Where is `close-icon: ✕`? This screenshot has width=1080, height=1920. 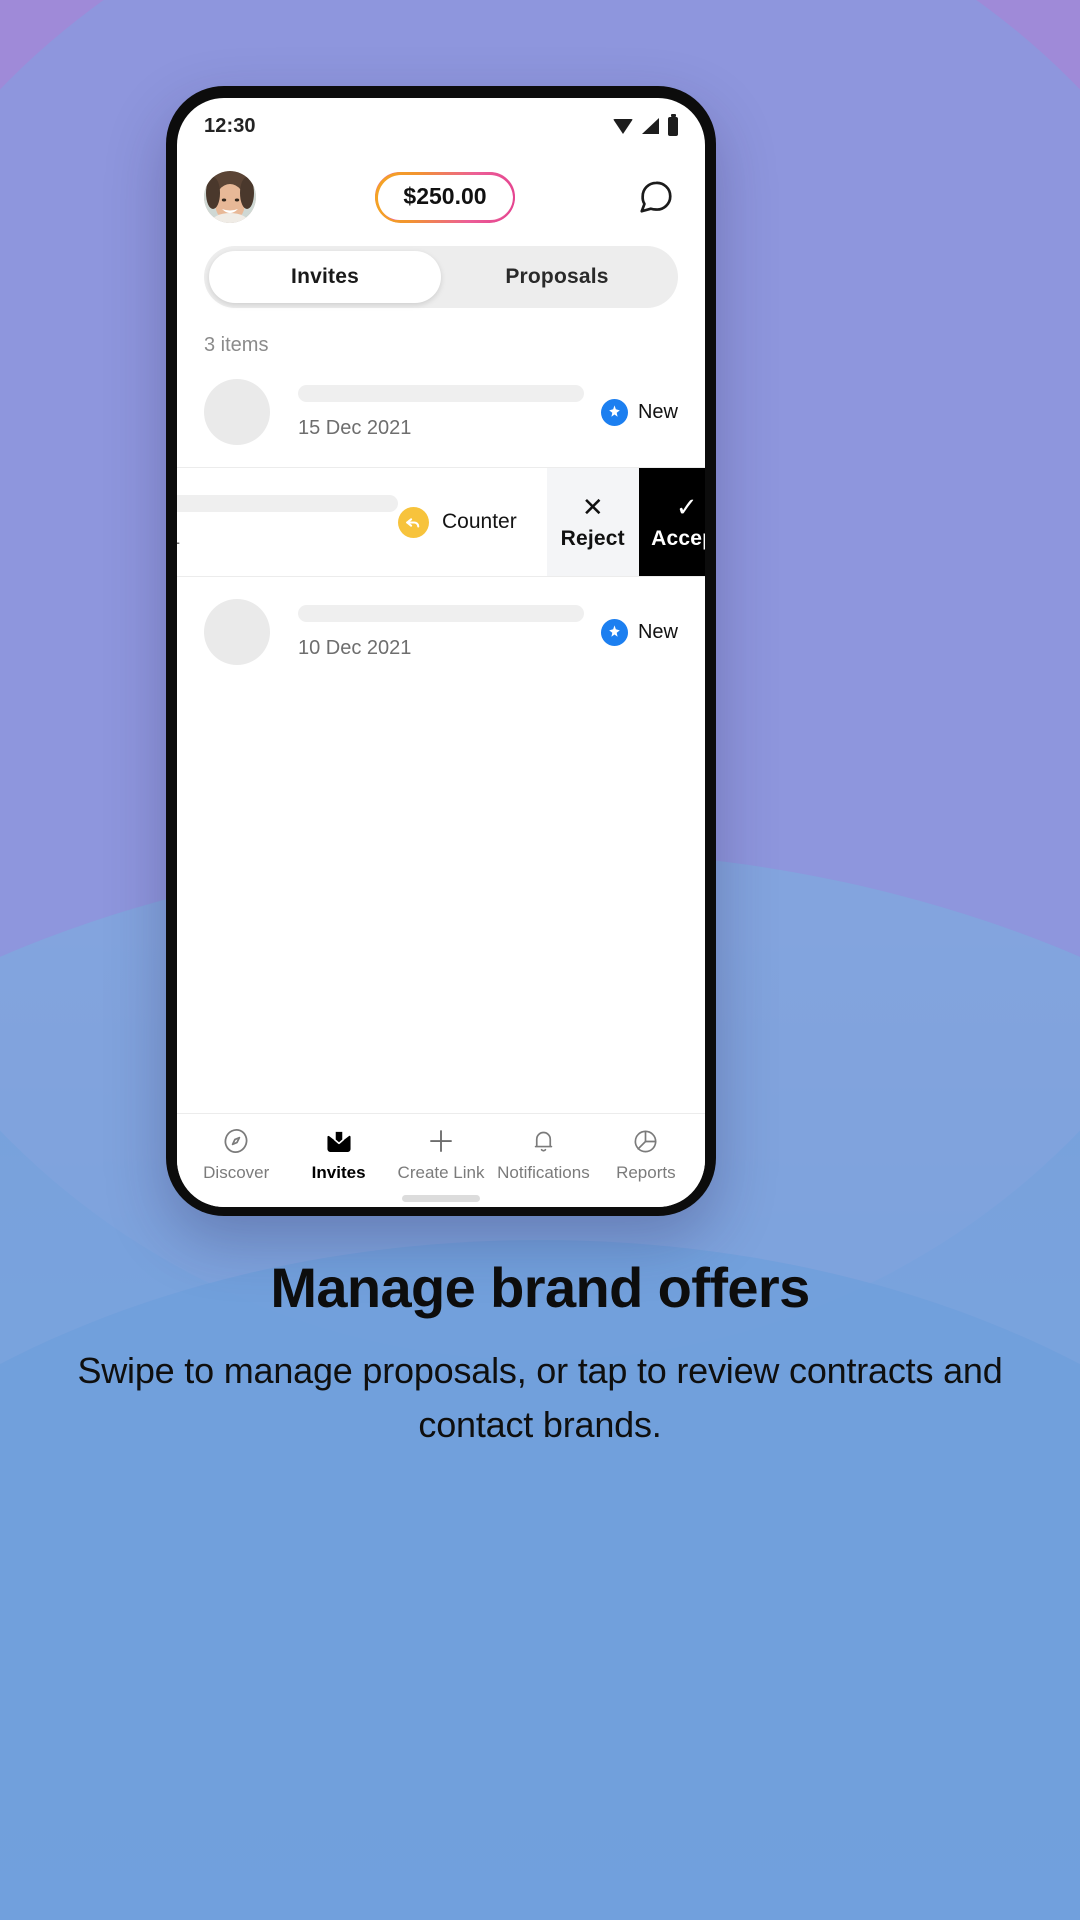 close-icon: ✕ is located at coordinates (592, 506).